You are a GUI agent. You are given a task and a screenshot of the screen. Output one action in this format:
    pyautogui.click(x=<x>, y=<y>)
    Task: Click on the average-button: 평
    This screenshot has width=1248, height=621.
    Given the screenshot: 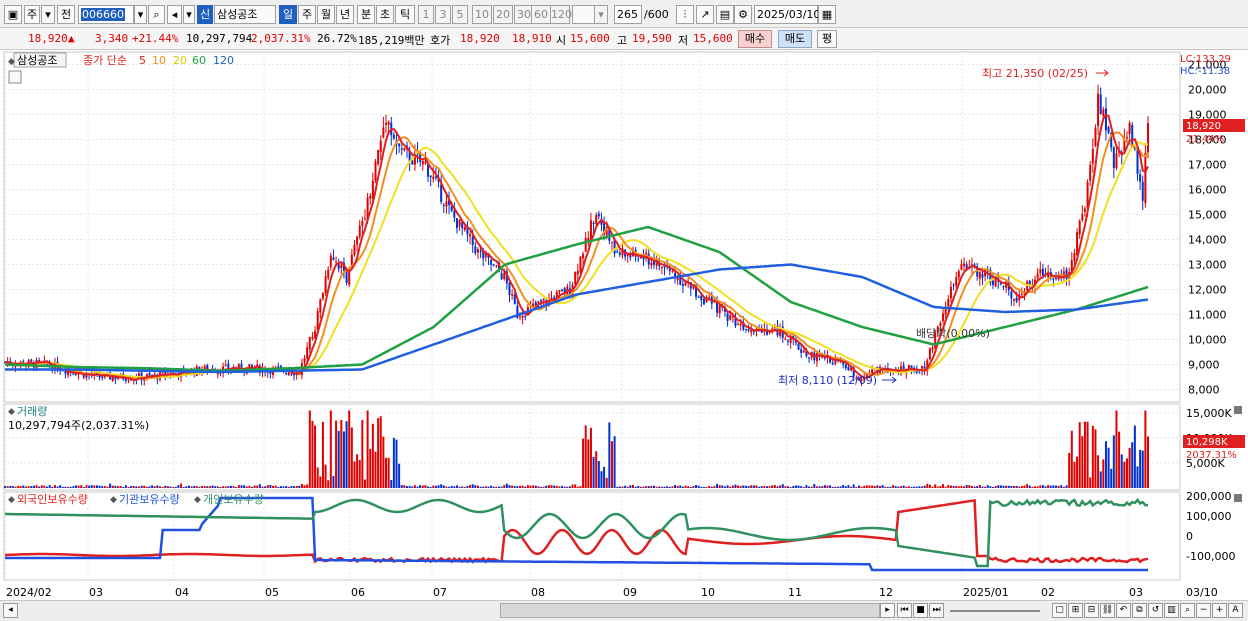 What is the action you would take?
    pyautogui.click(x=827, y=39)
    